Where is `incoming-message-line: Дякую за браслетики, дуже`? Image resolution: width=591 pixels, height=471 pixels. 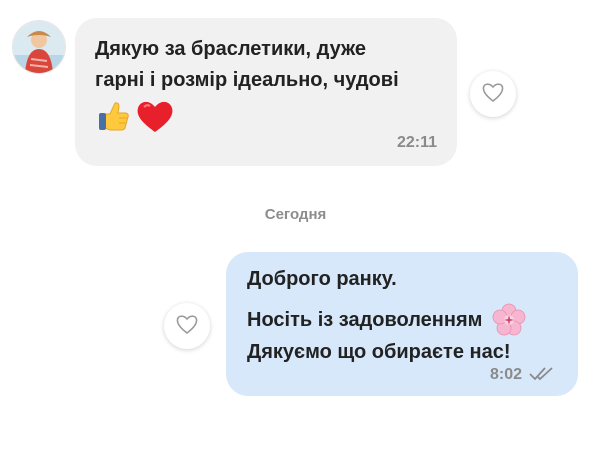 incoming-message-line: Дякую за браслетики, дуже is located at coordinates (231, 49).